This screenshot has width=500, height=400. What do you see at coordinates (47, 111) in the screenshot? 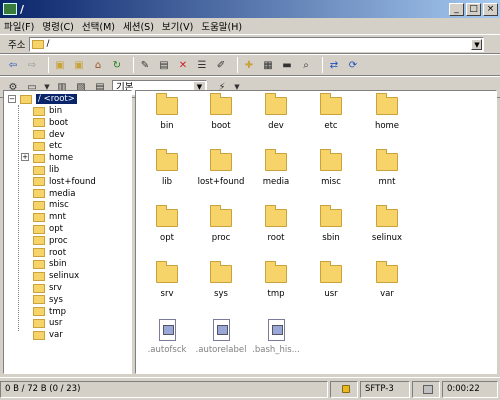
I see `tree-item: bin` at bounding box center [47, 111].